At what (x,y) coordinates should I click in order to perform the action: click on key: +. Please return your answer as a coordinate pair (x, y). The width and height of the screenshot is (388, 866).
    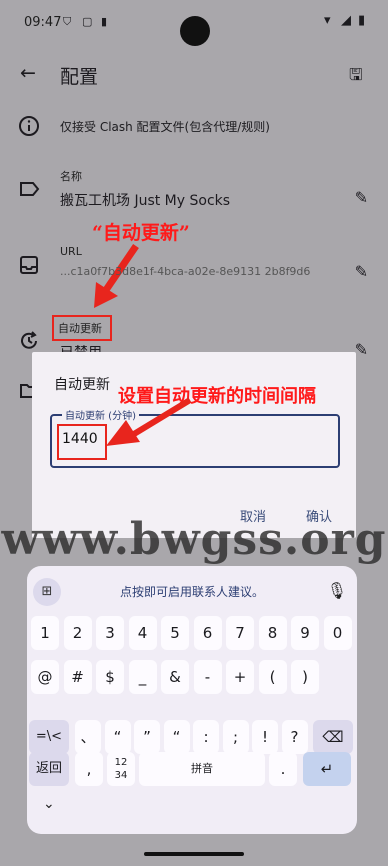
    Looking at the image, I should click on (240, 677).